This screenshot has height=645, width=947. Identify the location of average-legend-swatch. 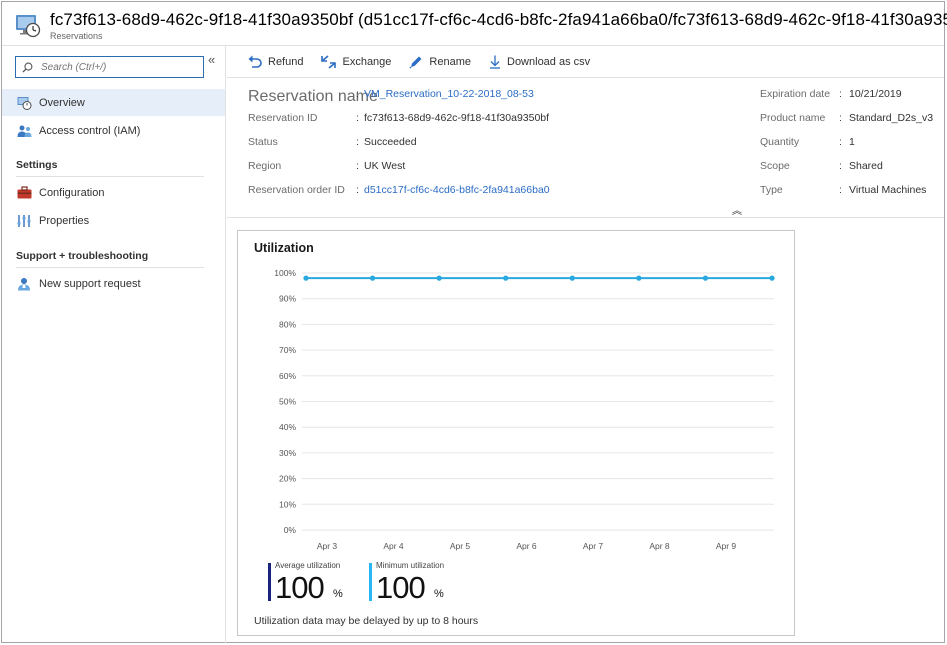
(269, 582).